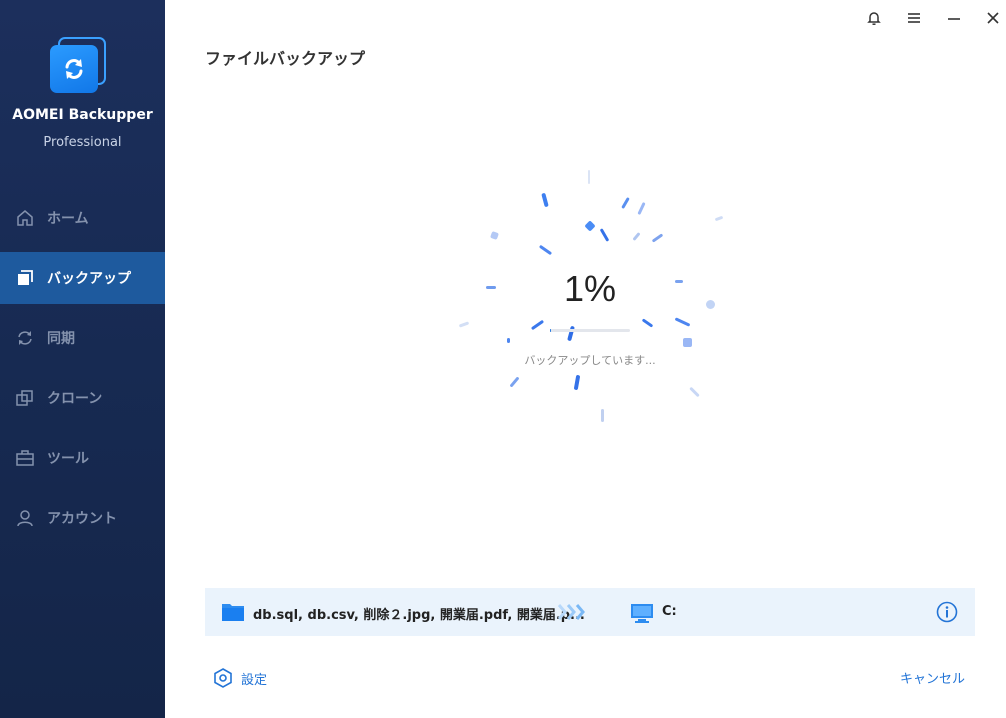 Image resolution: width=1006 pixels, height=718 pixels. I want to click on sidebar-item-backup: バックアップ, so click(82, 278).